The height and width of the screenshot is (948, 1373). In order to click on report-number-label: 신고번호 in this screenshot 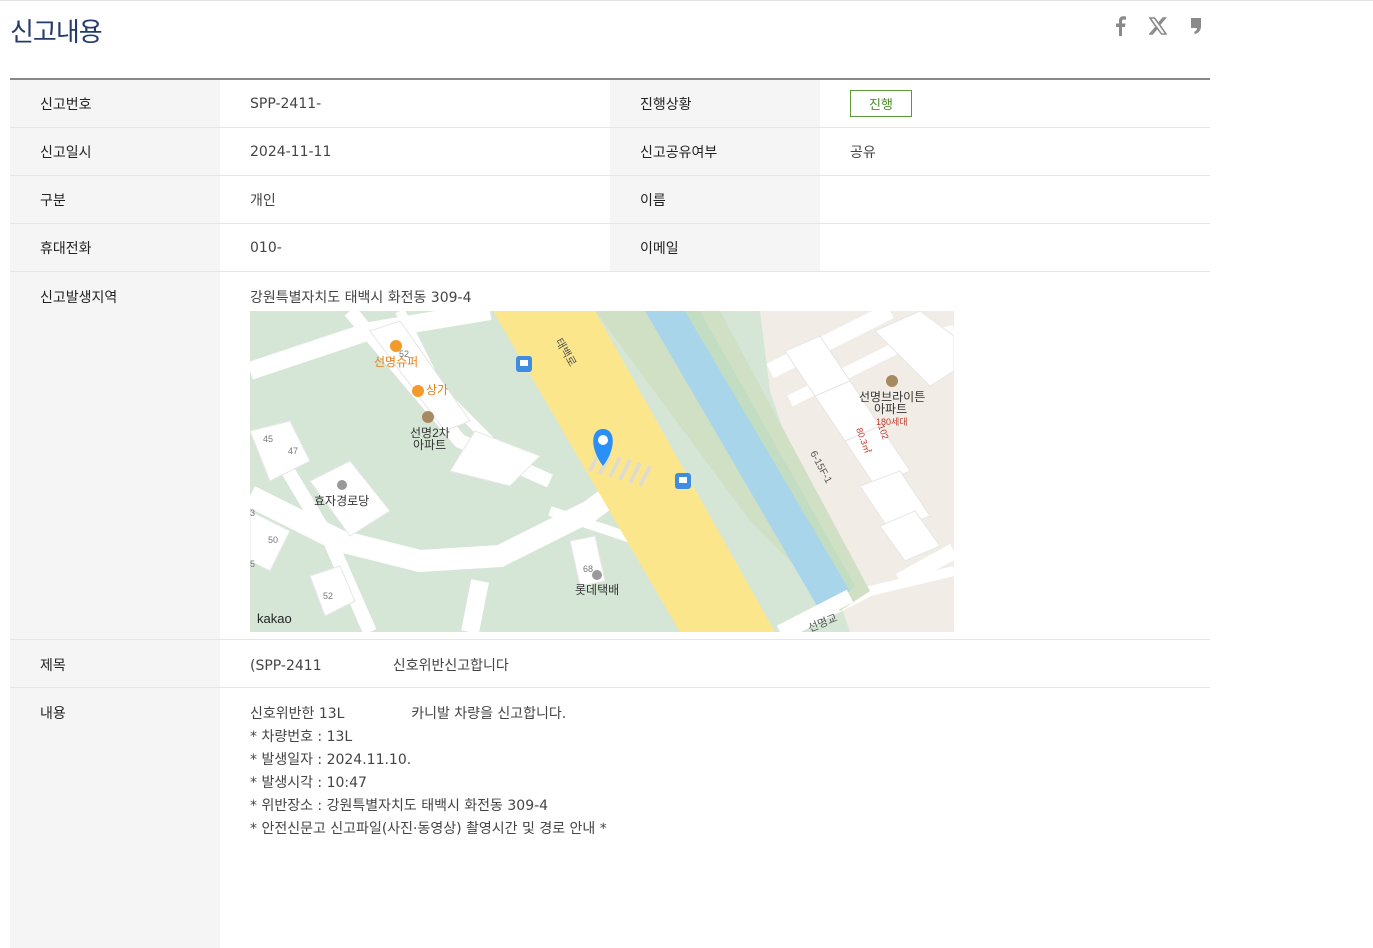, I will do `click(115, 103)`.